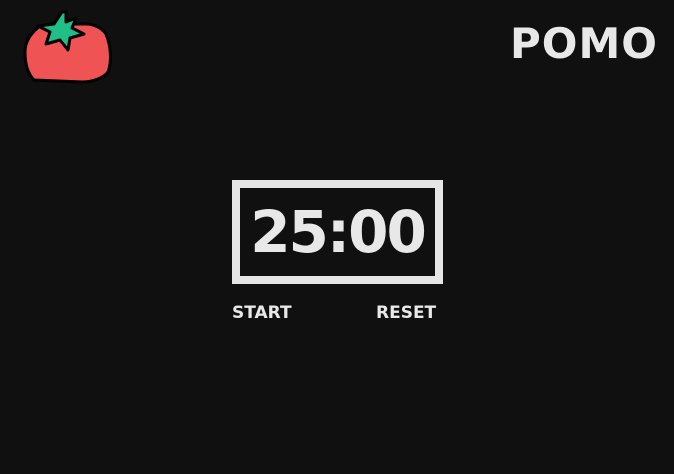  I want to click on tomato-logo, so click(68, 48).